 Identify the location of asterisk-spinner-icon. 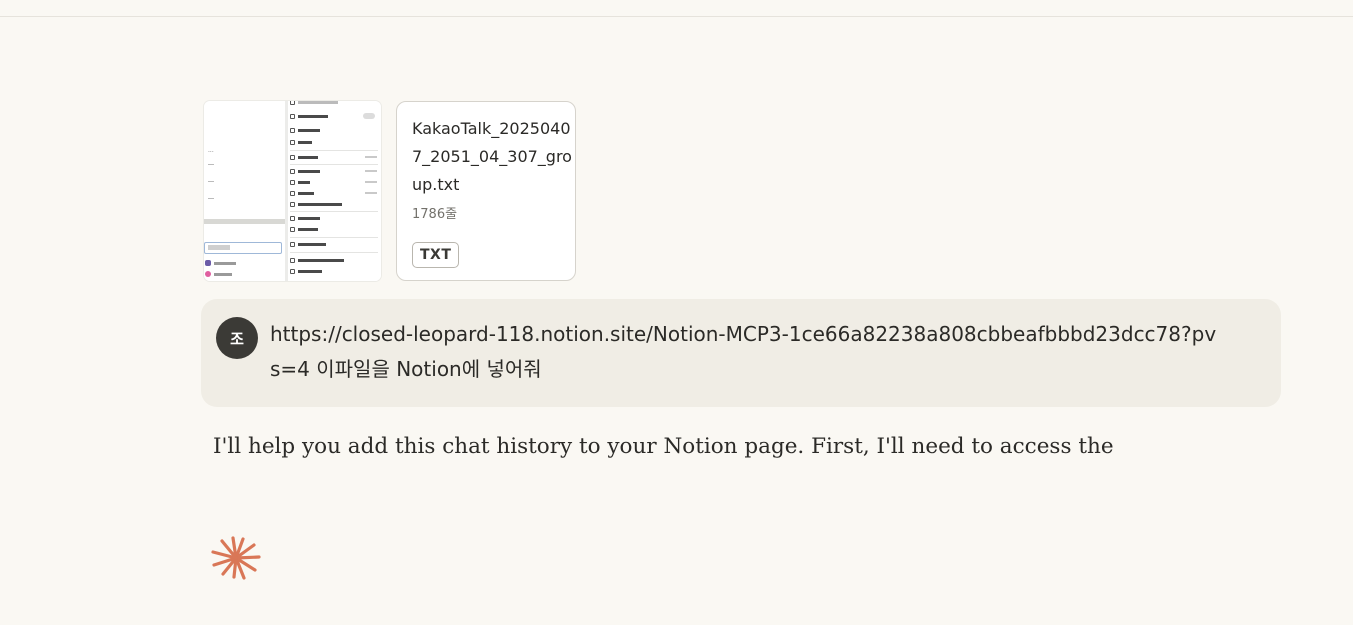
(236, 558).